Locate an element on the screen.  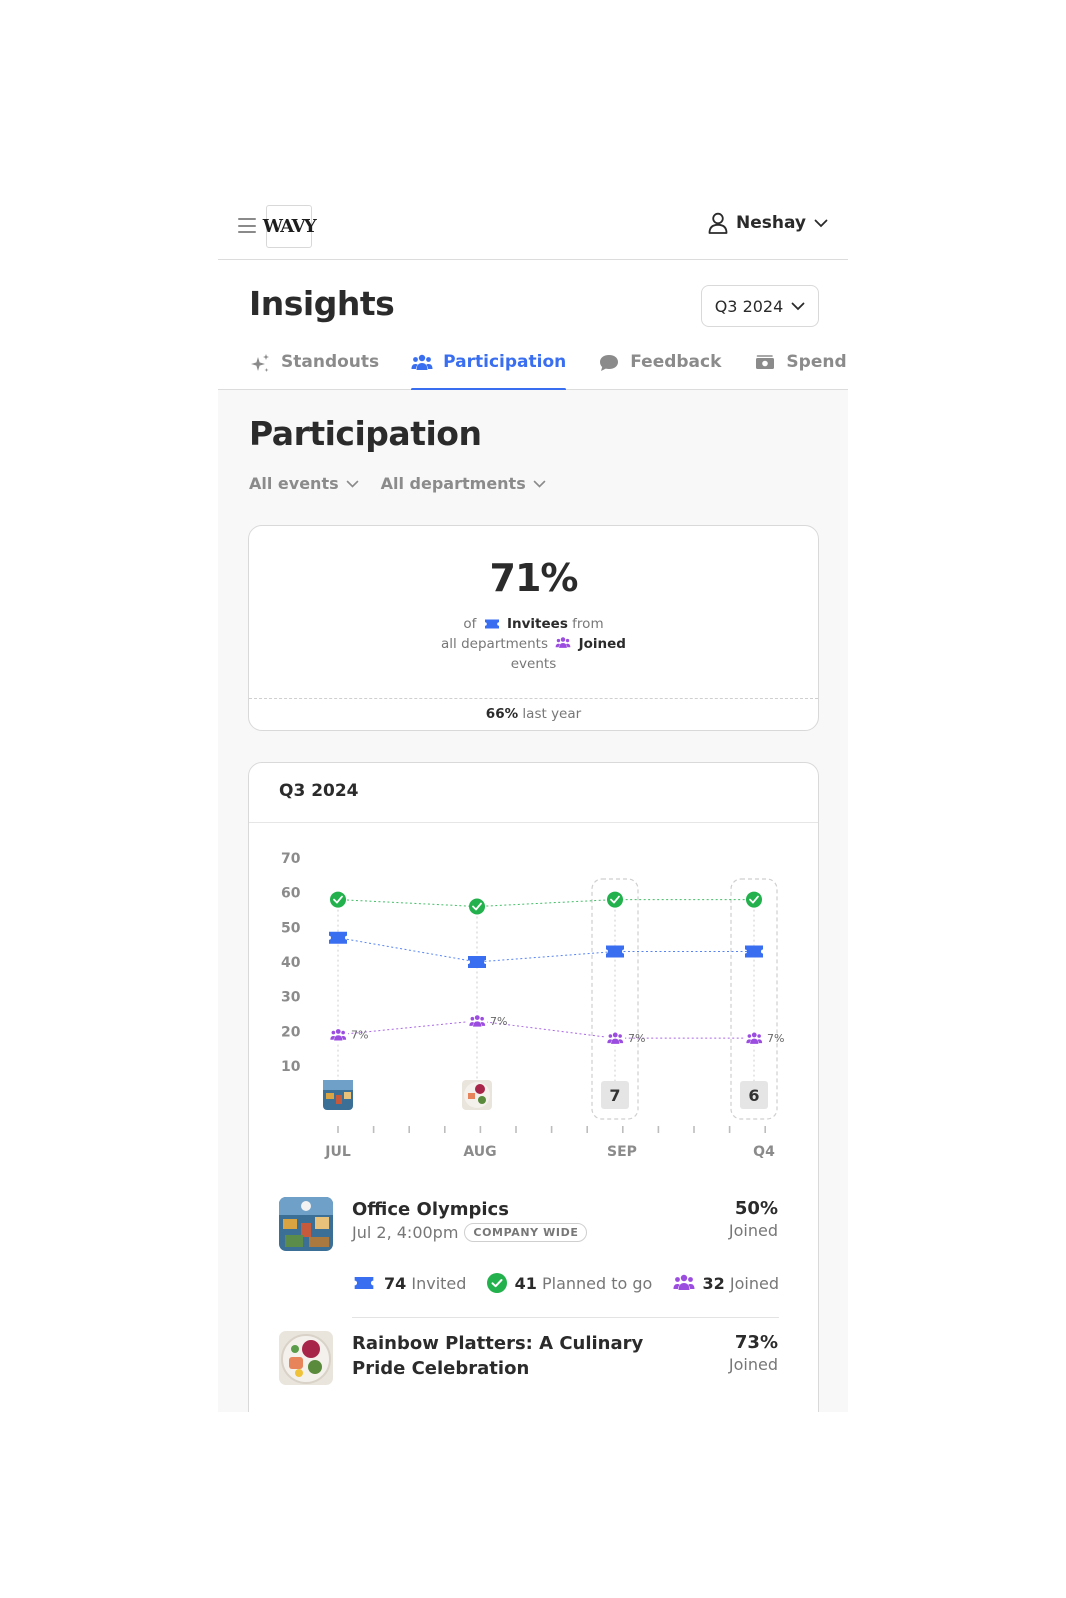
cash-icon is located at coordinates (765, 362).